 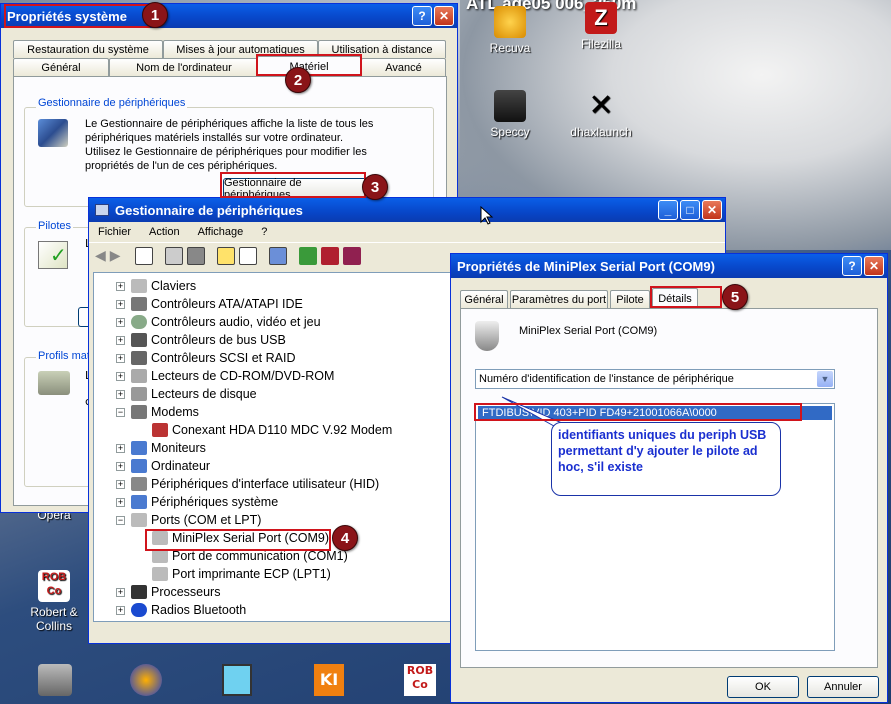 What do you see at coordinates (112, 103) in the screenshot?
I see `device-manager-group-title: Gestionnaire de périphériques` at bounding box center [112, 103].